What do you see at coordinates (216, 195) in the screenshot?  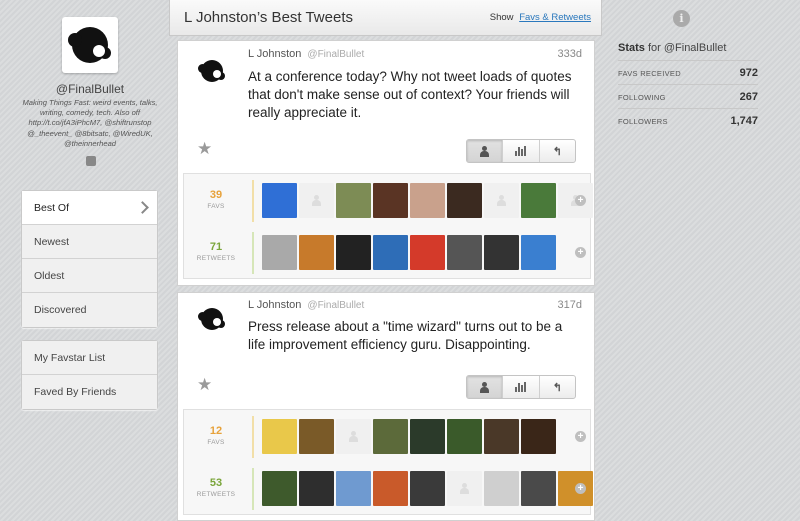 I see `favs-count: 39` at bounding box center [216, 195].